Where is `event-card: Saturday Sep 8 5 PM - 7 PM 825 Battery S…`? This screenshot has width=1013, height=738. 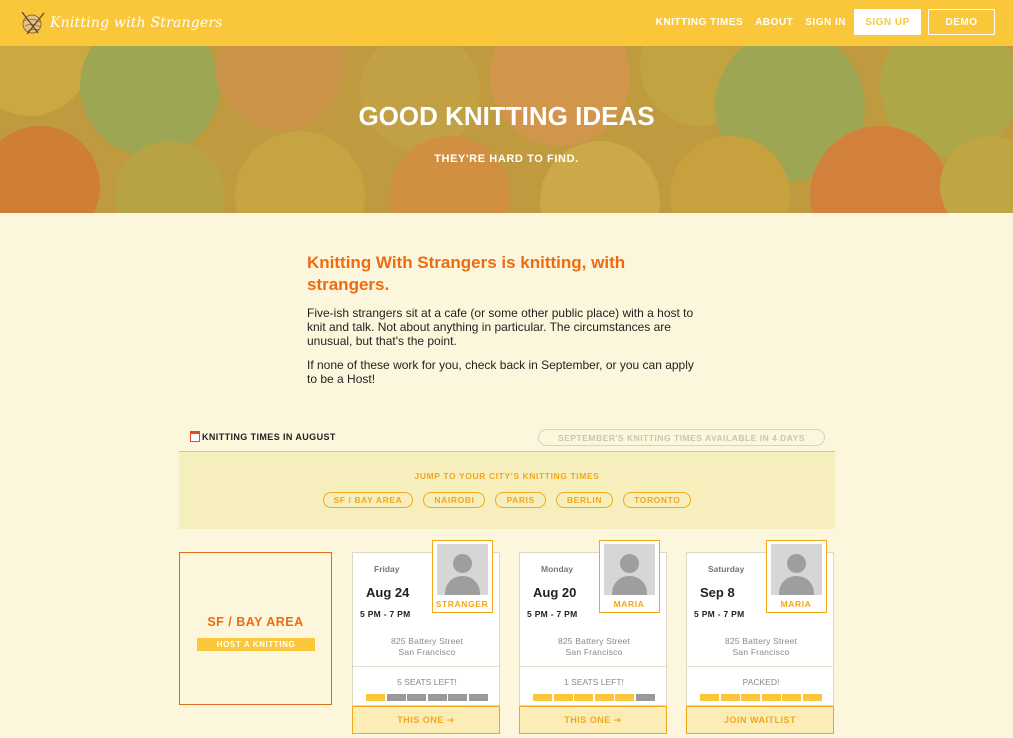
event-card: Saturday Sep 8 5 PM - 7 PM 825 Battery S… is located at coordinates (760, 637).